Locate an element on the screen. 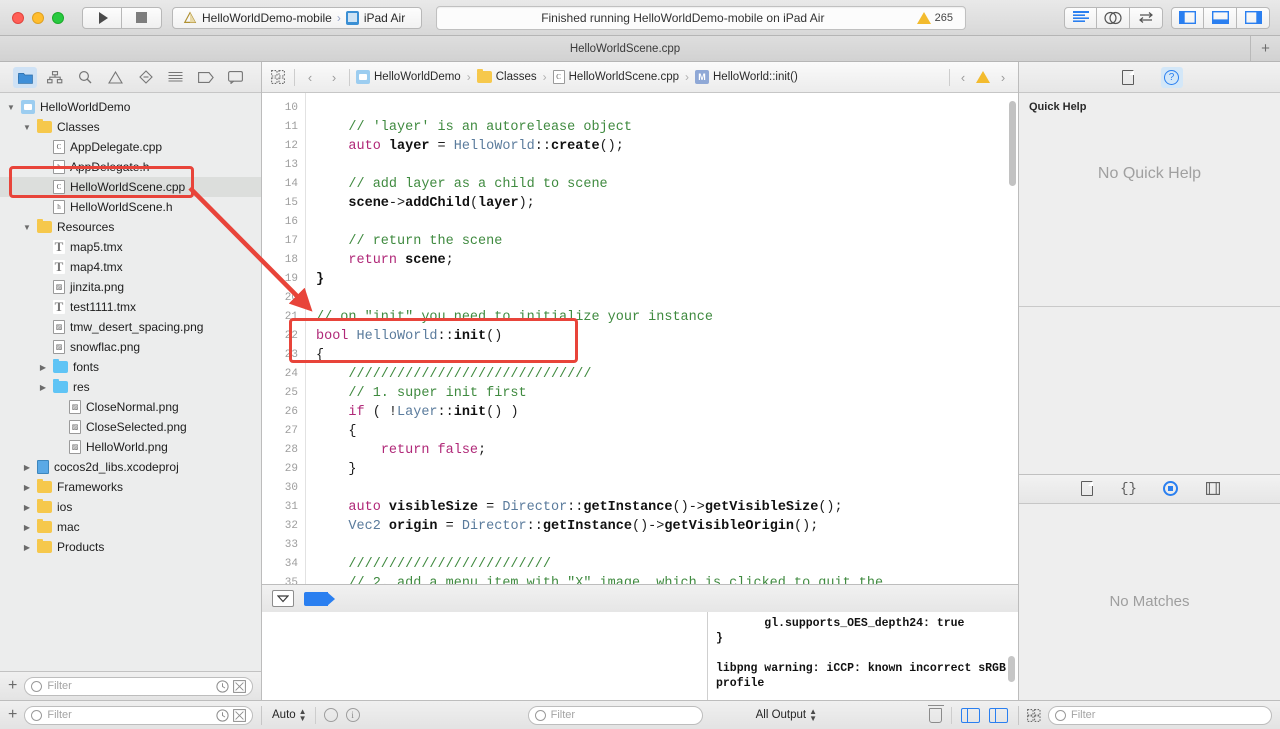  navigator-item-closeselected-png: ▨ CloseSelected.png is located at coordinates (130, 427).